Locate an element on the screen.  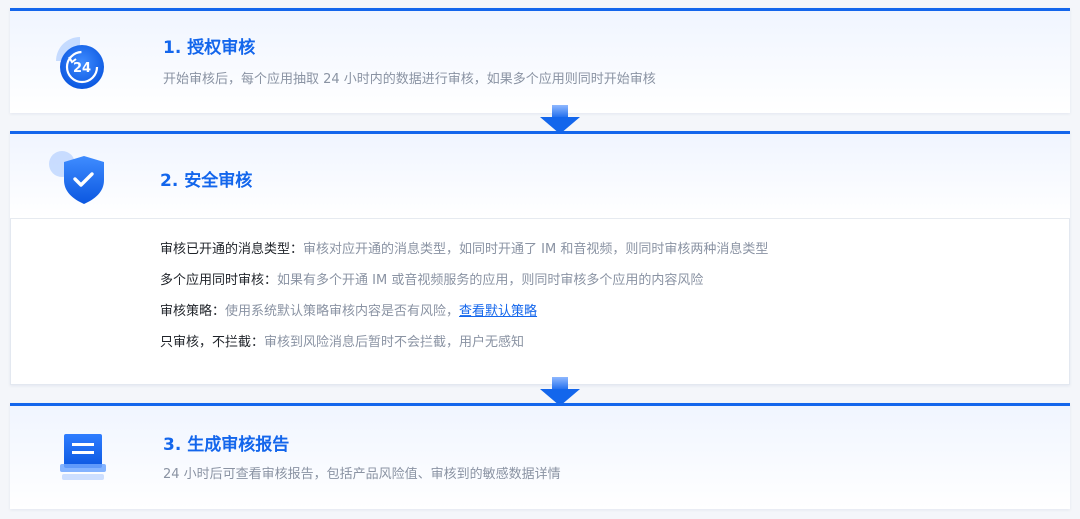
feature-text: 审核对应开通的消息类型，如同时开通了 IM 和音视频，则同时审核两种消息类型 is located at coordinates (536, 249).